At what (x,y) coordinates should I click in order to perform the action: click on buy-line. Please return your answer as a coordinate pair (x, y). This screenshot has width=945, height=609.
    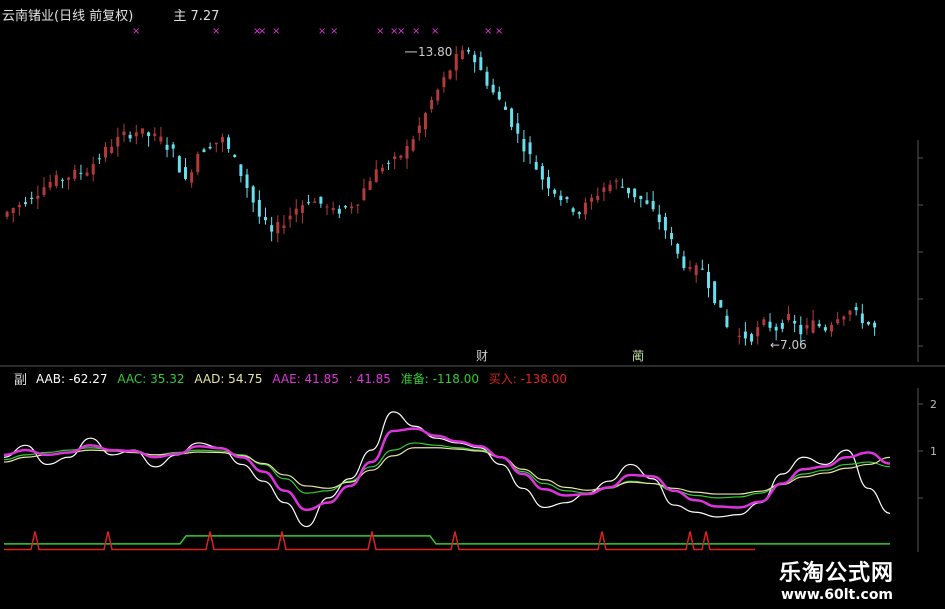
    Looking at the image, I should click on (379, 541).